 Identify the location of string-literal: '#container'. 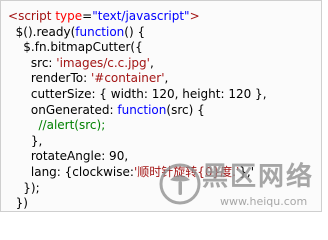
(127, 78).